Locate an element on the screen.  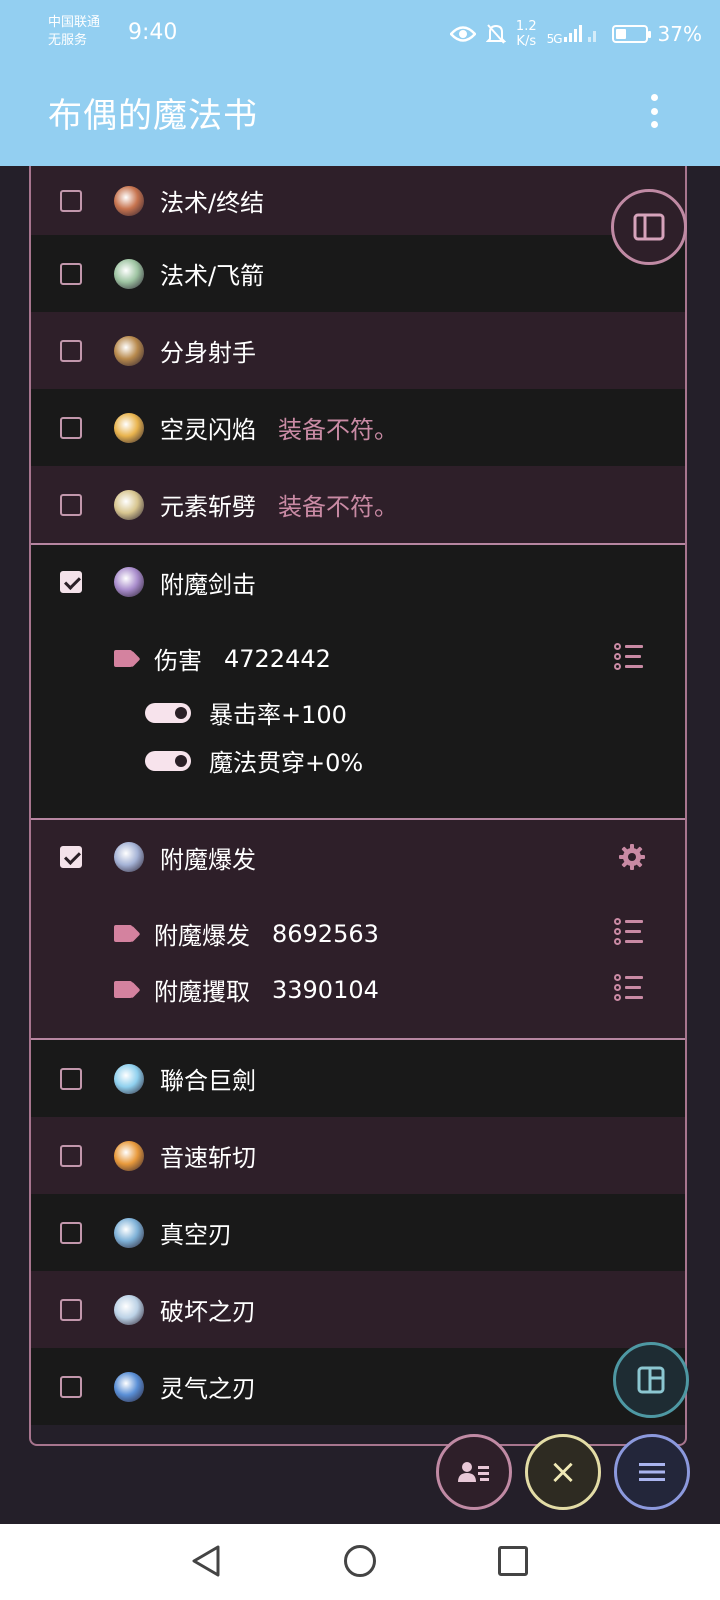
crit-rate-toggle-row: 暴击率+100 is located at coordinates (246, 712).